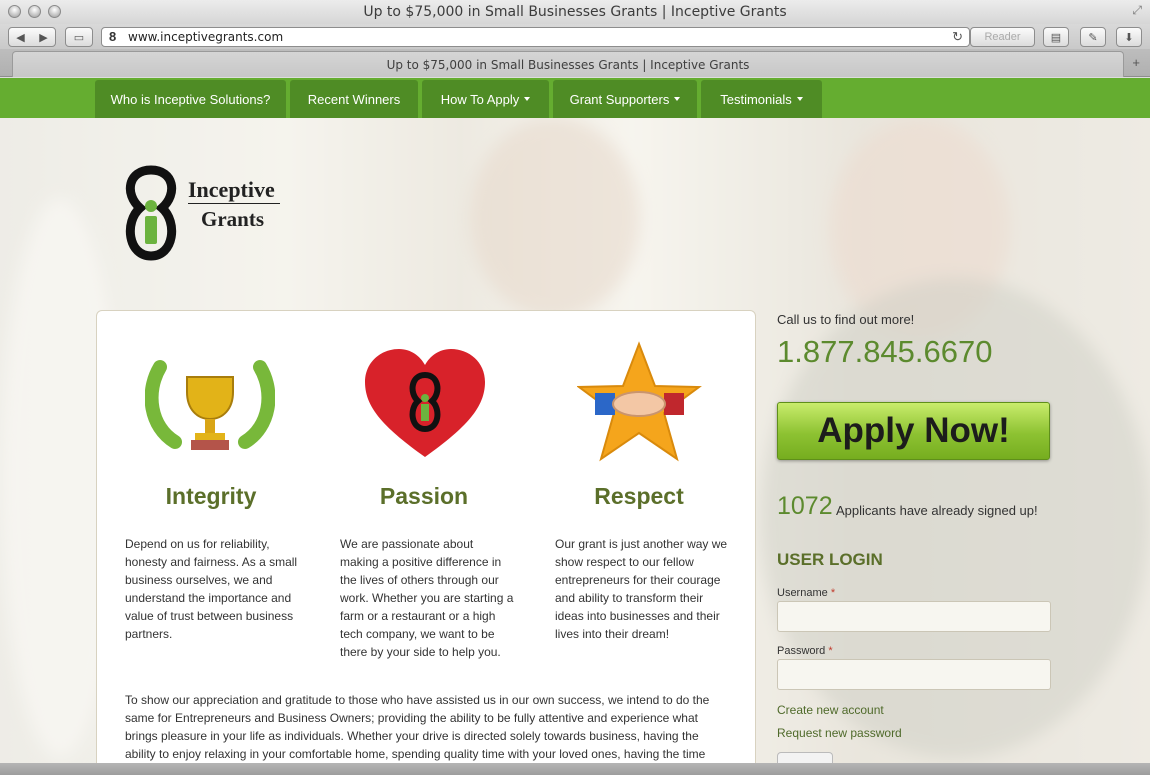 The width and height of the screenshot is (1150, 775). I want to click on request-password-link: Request new password, so click(839, 733).